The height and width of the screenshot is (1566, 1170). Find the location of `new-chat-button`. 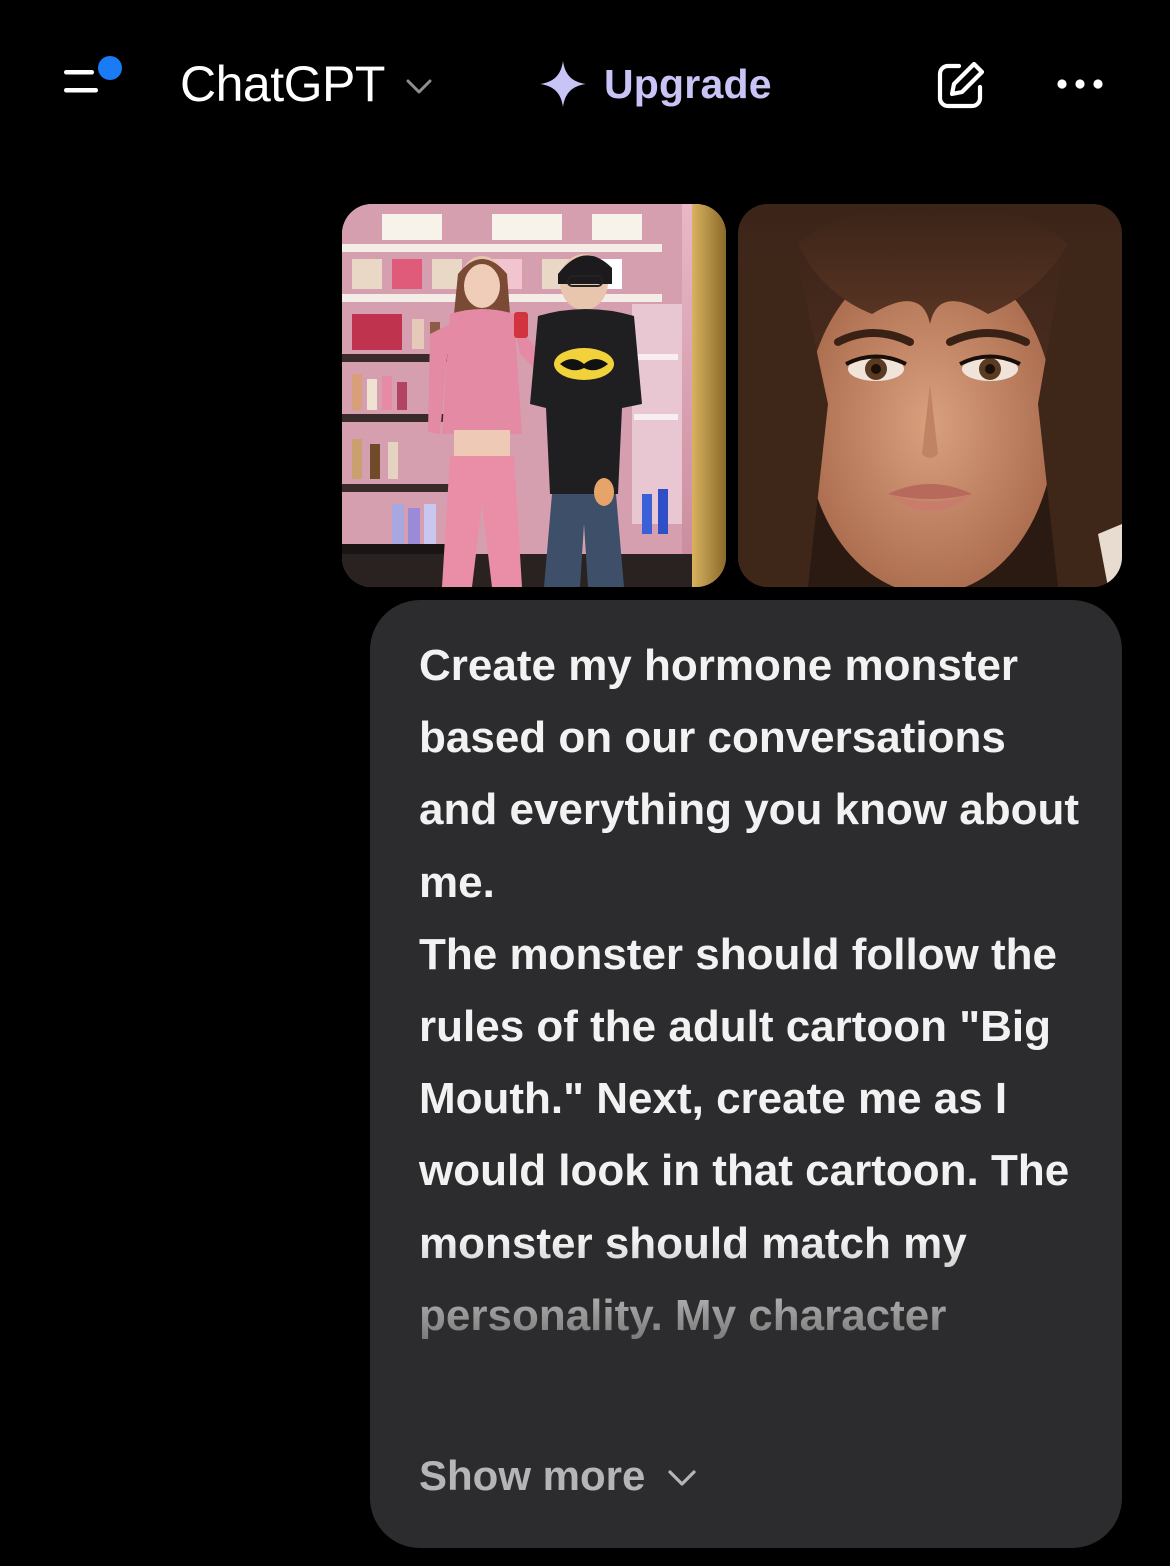

new-chat-button is located at coordinates (961, 85).